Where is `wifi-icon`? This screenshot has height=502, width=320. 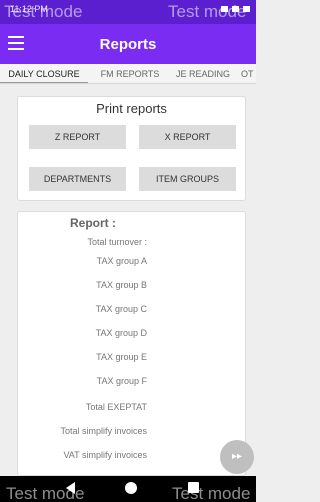
wifi-icon is located at coordinates (224, 8).